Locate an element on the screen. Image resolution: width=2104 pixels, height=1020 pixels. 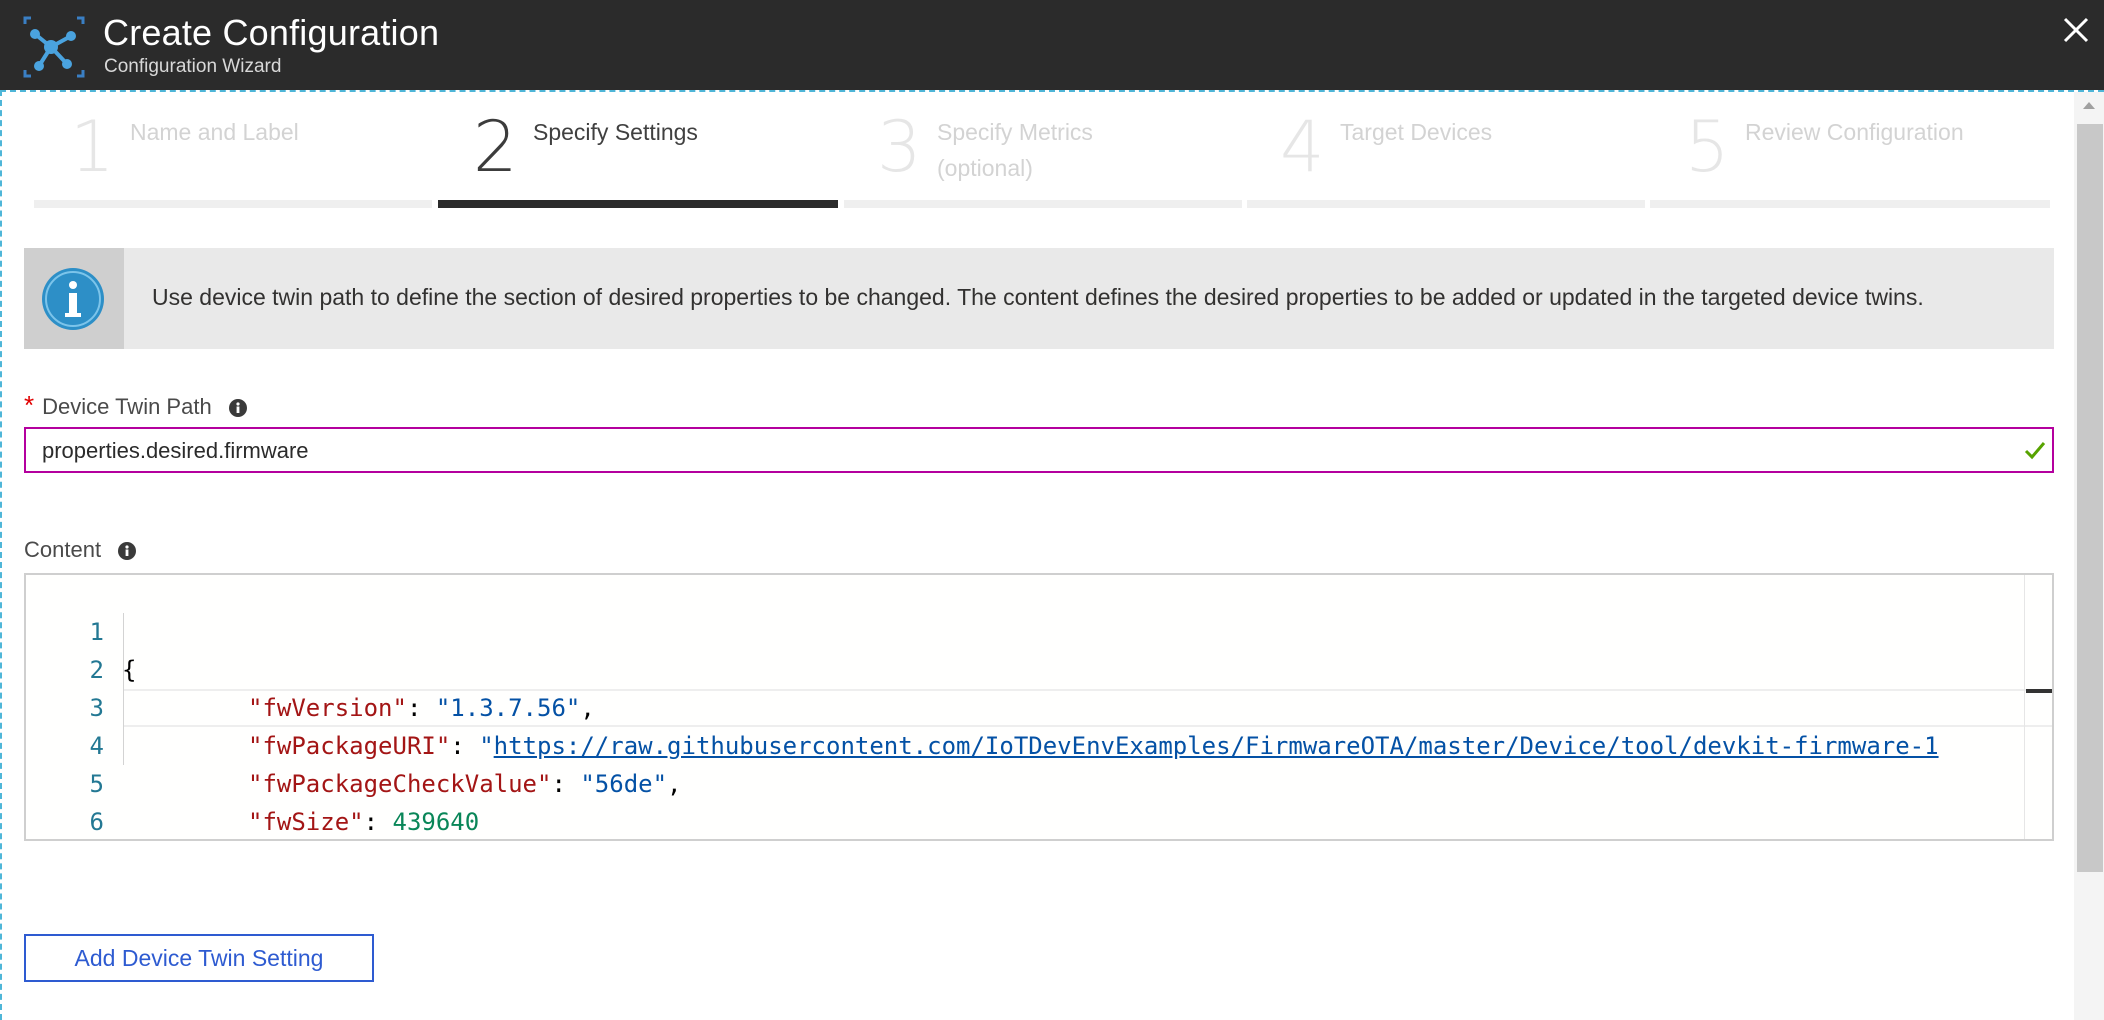
editor-line: 4 "fwPackageCheckValue": "56de", is located at coordinates (1039, 743).